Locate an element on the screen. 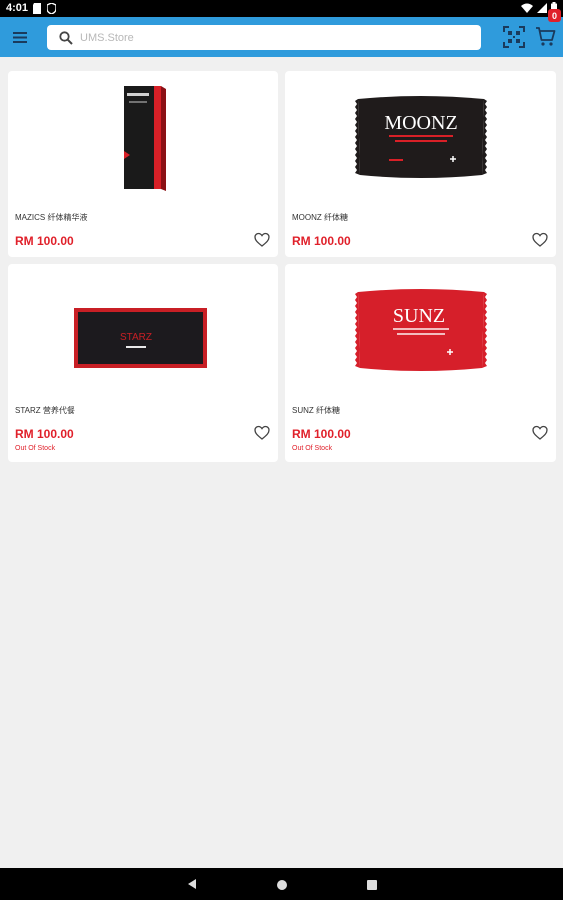  qr-scan-icon is located at coordinates (514, 37).